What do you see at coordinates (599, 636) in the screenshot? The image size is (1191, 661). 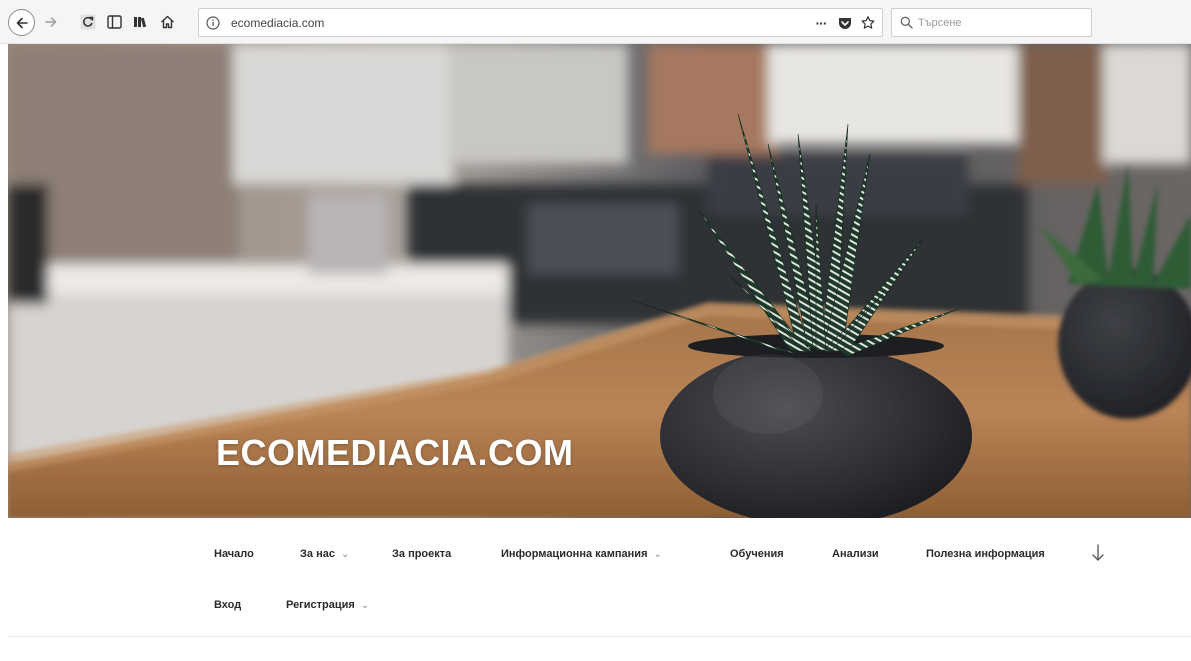 I see `divider` at bounding box center [599, 636].